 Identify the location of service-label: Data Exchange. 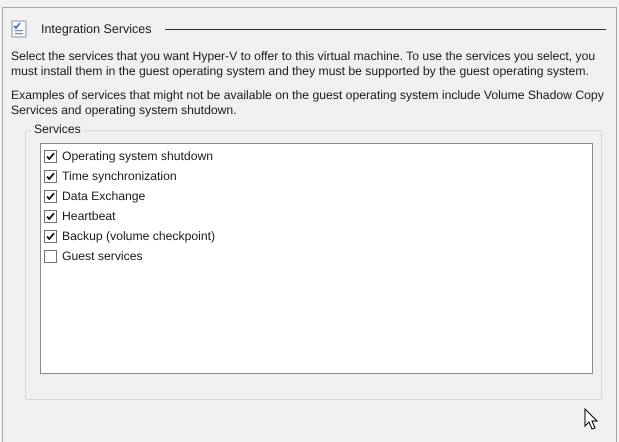
(104, 196).